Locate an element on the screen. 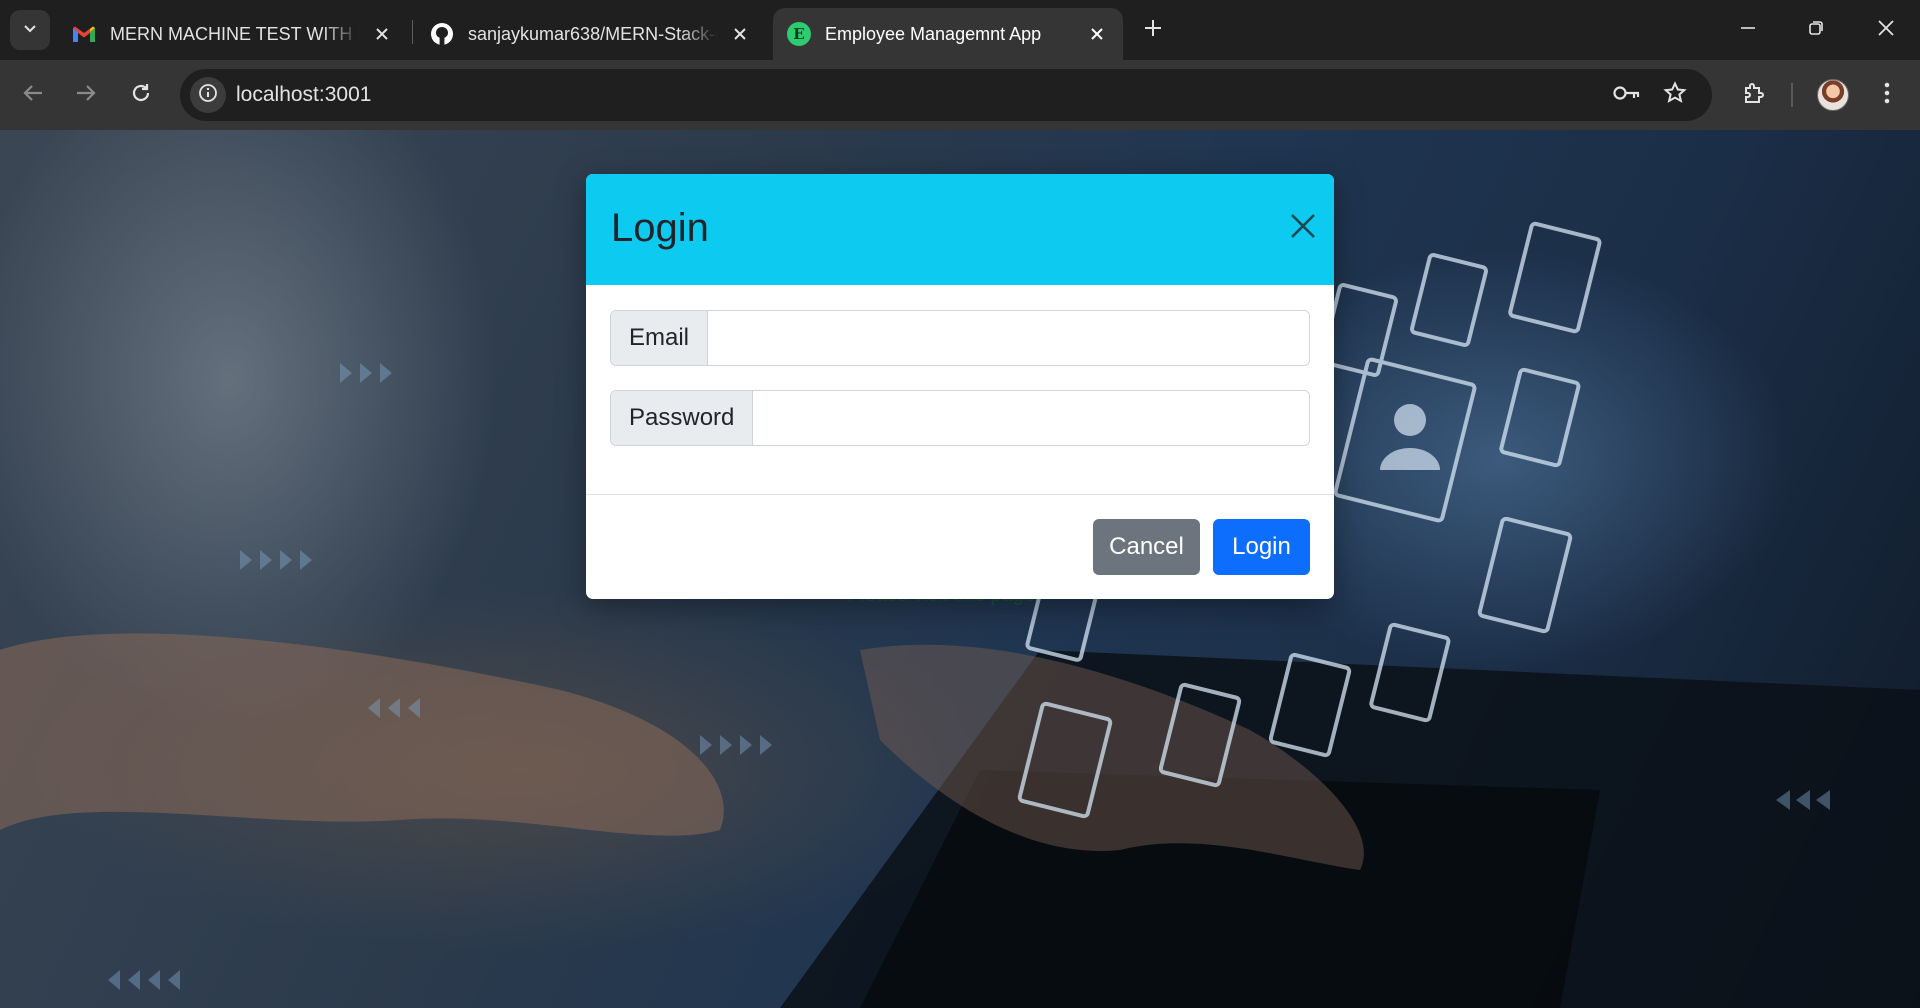  password-input-group: Password is located at coordinates (960, 418).